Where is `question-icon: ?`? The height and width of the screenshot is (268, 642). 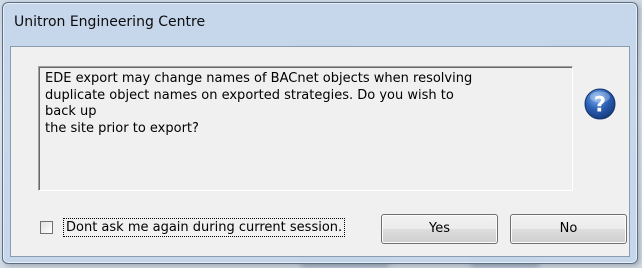
question-icon: ? is located at coordinates (600, 104).